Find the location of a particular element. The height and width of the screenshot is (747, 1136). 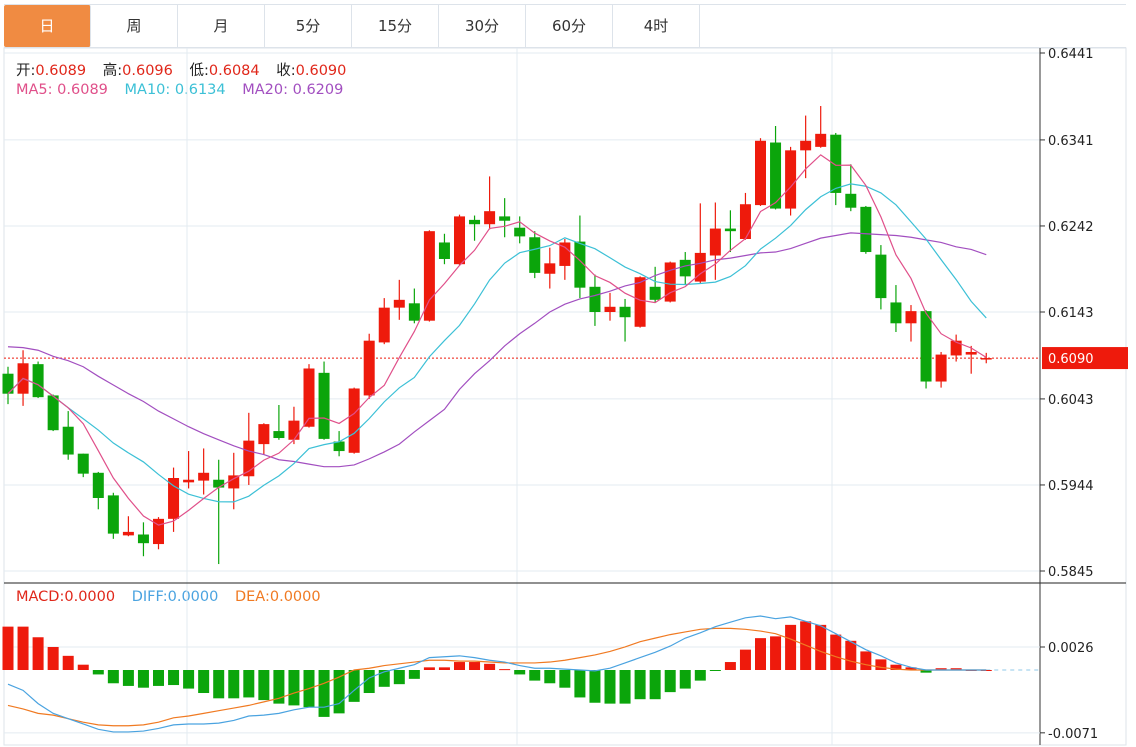

price-tick-label: 0.6341 is located at coordinates (1071, 141).